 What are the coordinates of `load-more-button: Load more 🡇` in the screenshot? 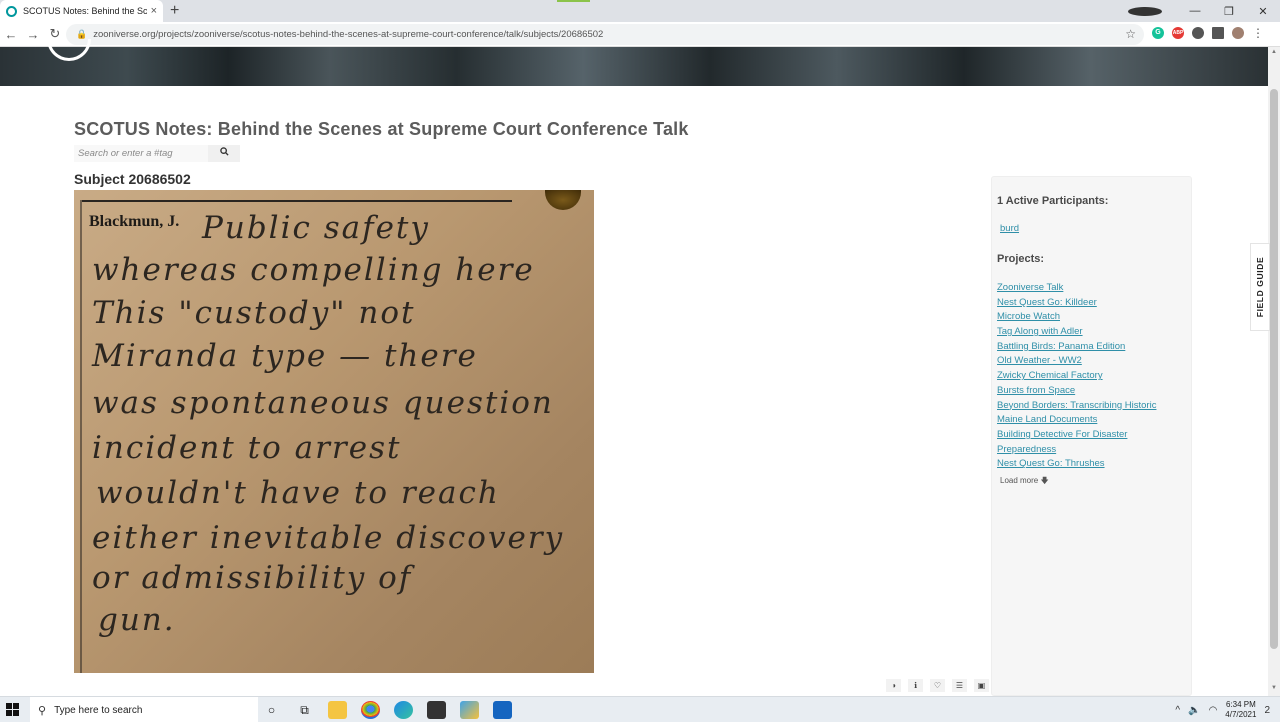 It's located at (1024, 482).